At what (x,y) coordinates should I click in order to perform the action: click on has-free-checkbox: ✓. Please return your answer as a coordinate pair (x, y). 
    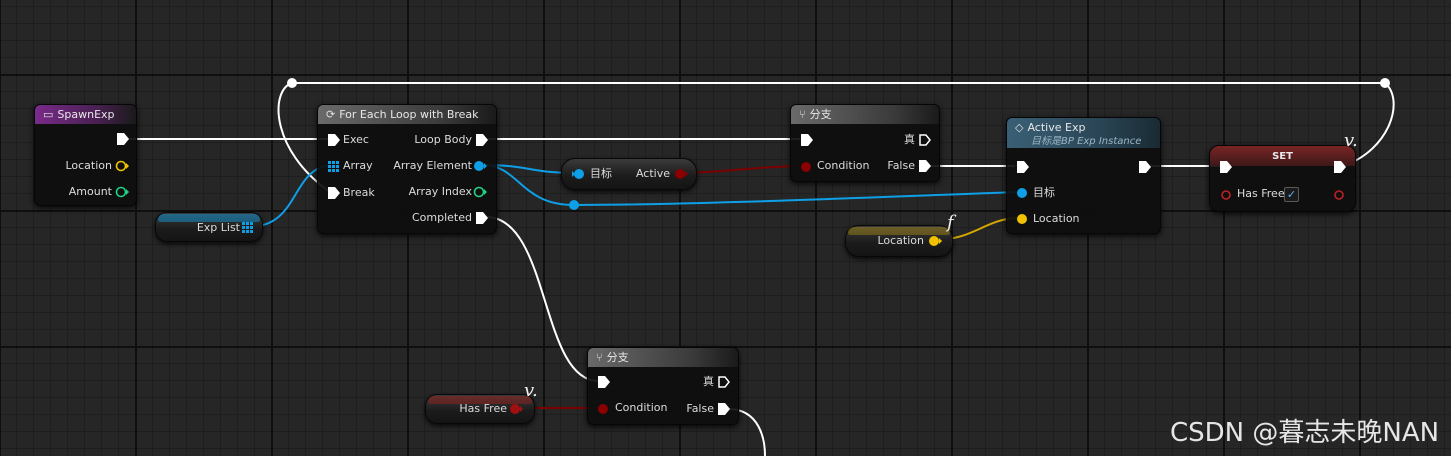
    Looking at the image, I should click on (1291, 194).